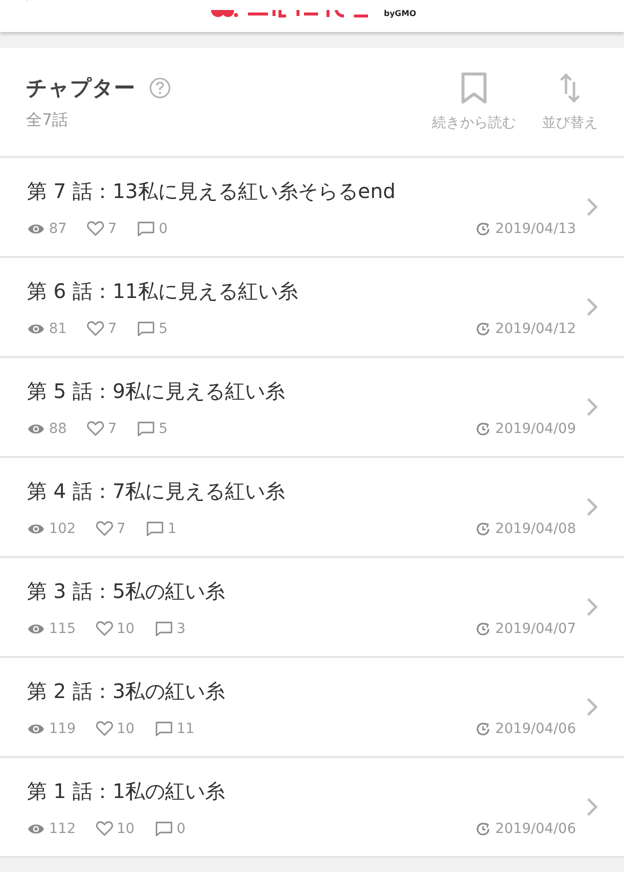 This screenshot has width=624, height=872. What do you see at coordinates (48, 120) in the screenshot?
I see `chapter-count: 全7話` at bounding box center [48, 120].